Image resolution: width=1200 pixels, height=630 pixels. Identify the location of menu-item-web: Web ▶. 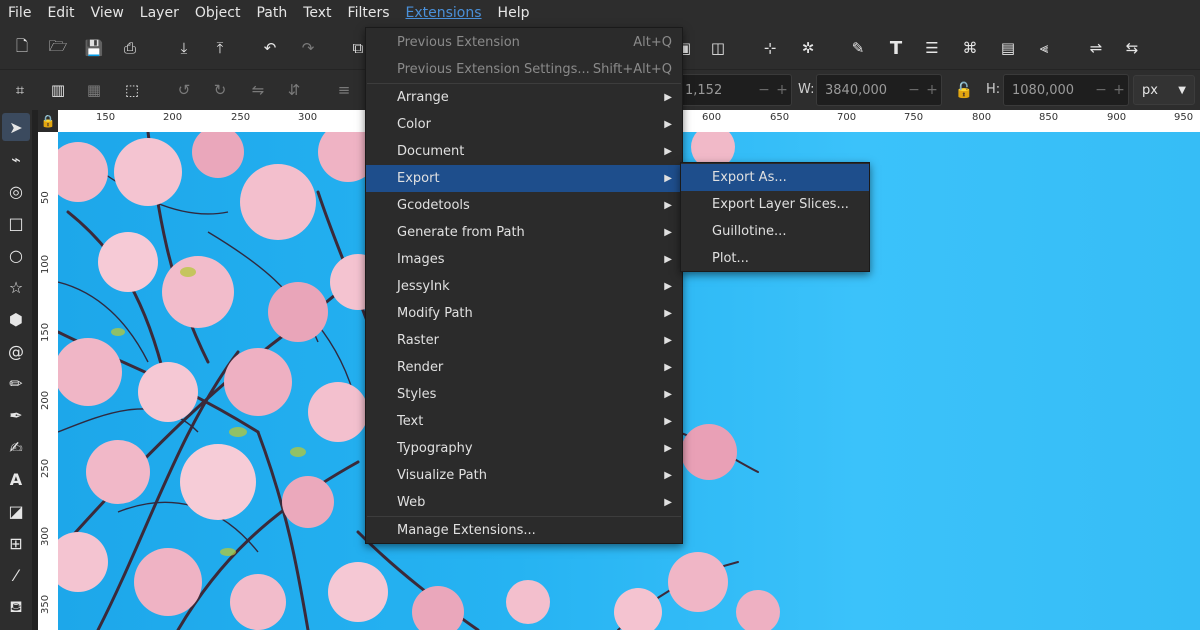
(524, 502).